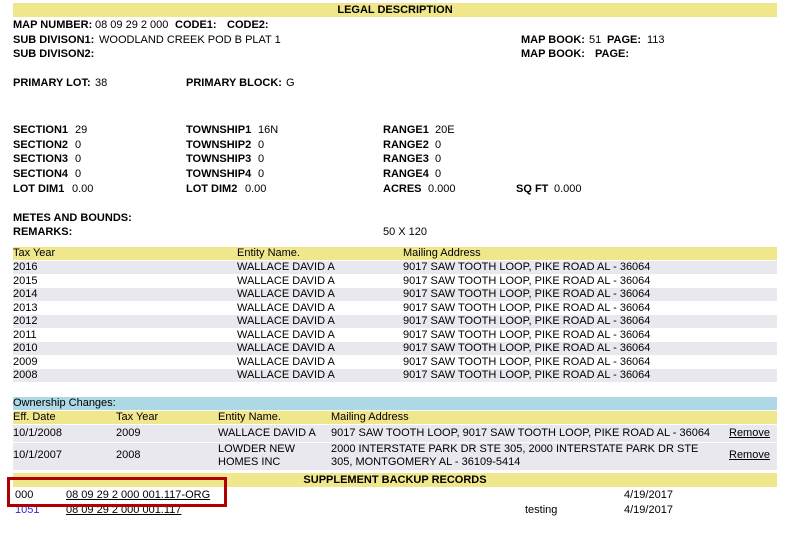 The image size is (796, 534). Describe the element at coordinates (405, 232) in the screenshot. I see `remarks-value: 50 X 120` at that location.